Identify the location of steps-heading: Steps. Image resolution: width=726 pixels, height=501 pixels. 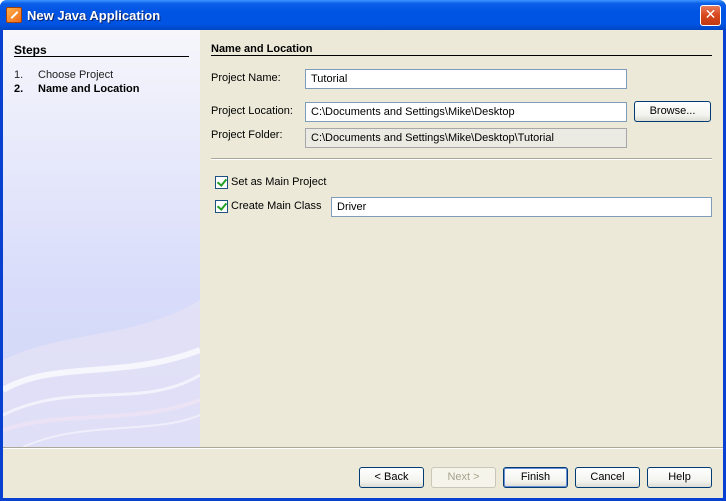
(30, 50).